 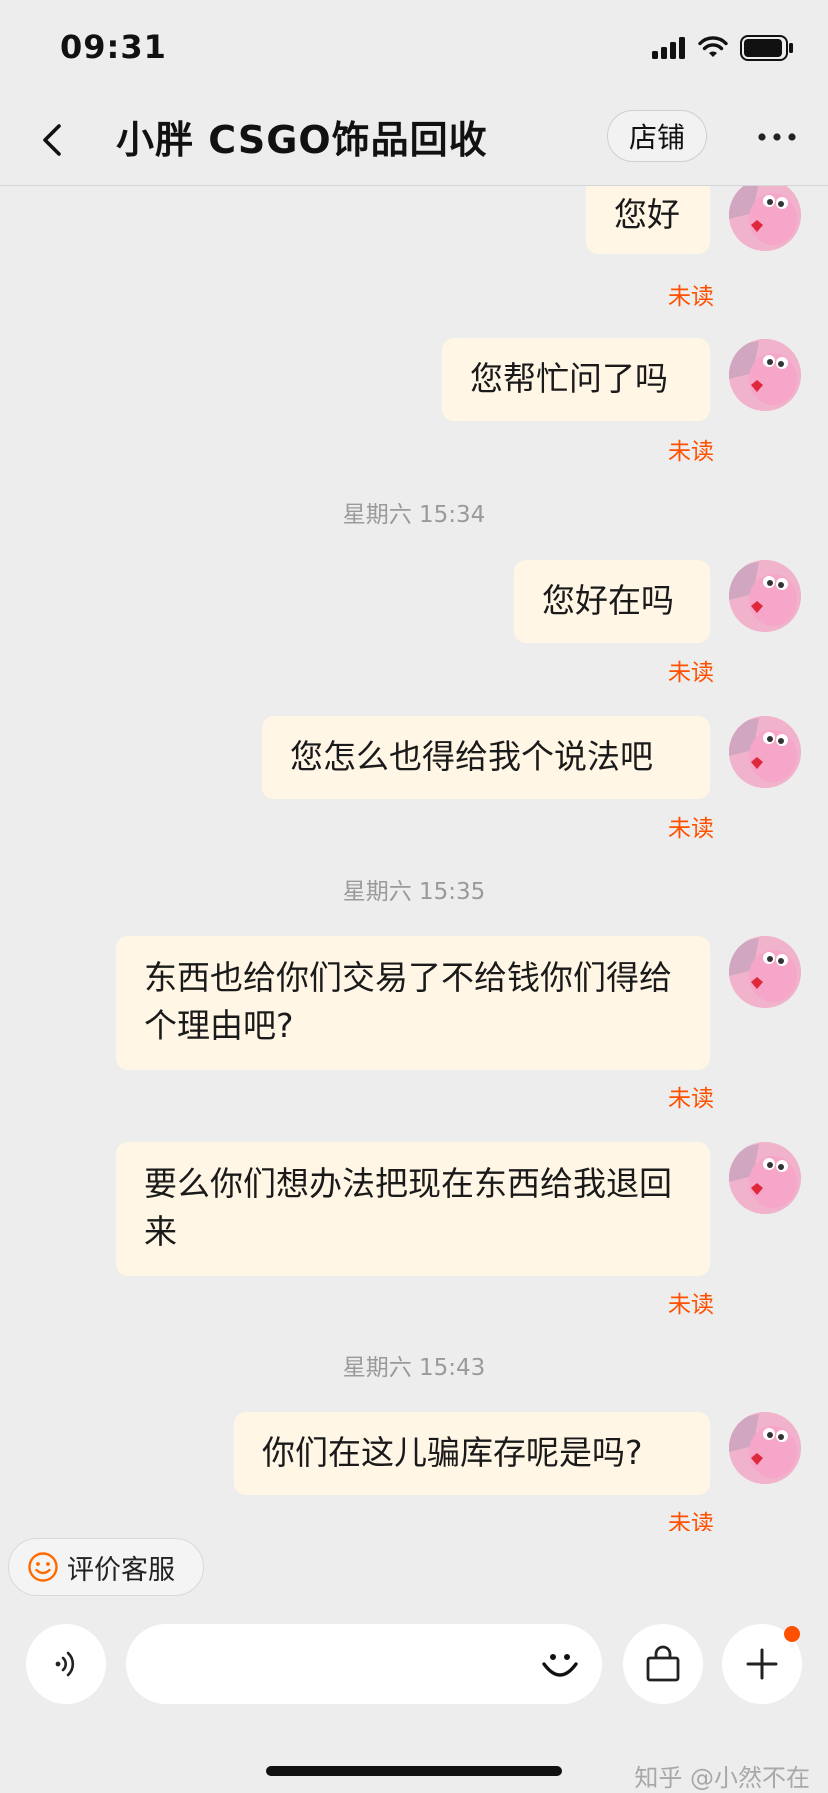 I want to click on status-time: 09:31, so click(x=113, y=47).